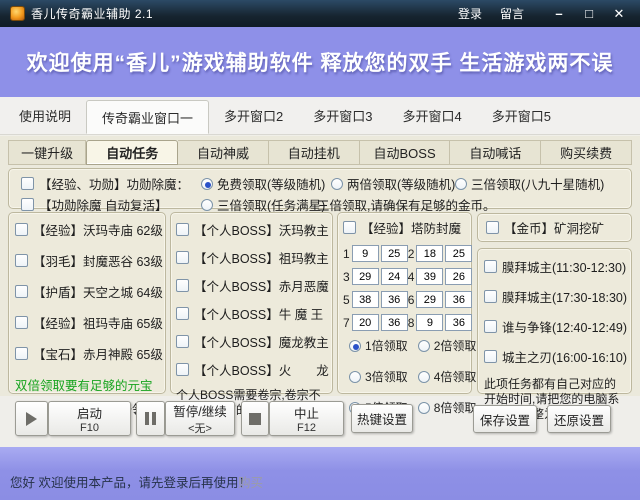 The height and width of the screenshot is (500, 640). What do you see at coordinates (252, 369) in the screenshot?
I see `boss-item: 【个人BOSS】火 龙` at bounding box center [252, 369].